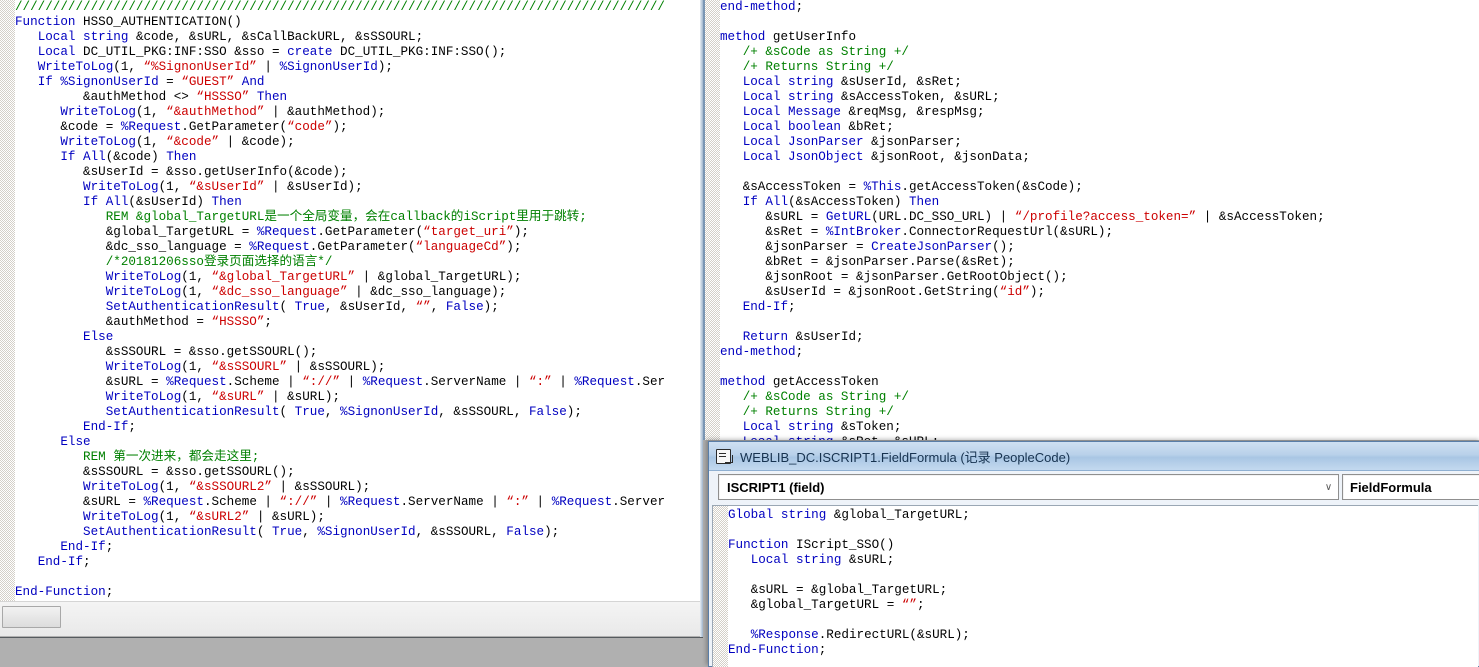 The height and width of the screenshot is (667, 1479). Describe the element at coordinates (136, 382) in the screenshot. I see `code-token: &sURL =` at that location.